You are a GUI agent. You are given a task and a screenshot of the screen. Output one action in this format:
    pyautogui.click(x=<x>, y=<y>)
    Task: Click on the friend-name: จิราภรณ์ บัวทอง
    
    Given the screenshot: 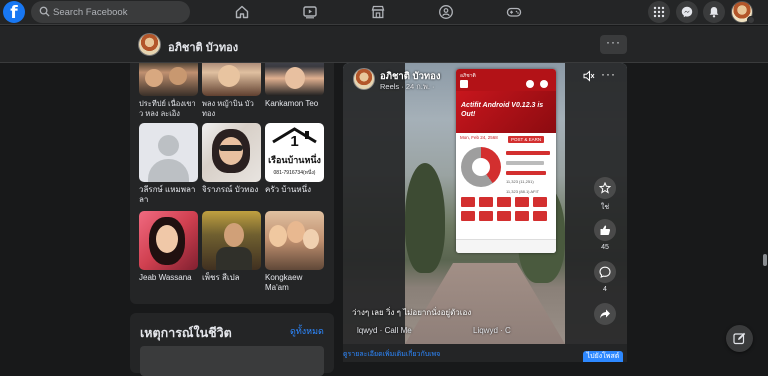 What is the action you would take?
    pyautogui.click(x=231, y=190)
    